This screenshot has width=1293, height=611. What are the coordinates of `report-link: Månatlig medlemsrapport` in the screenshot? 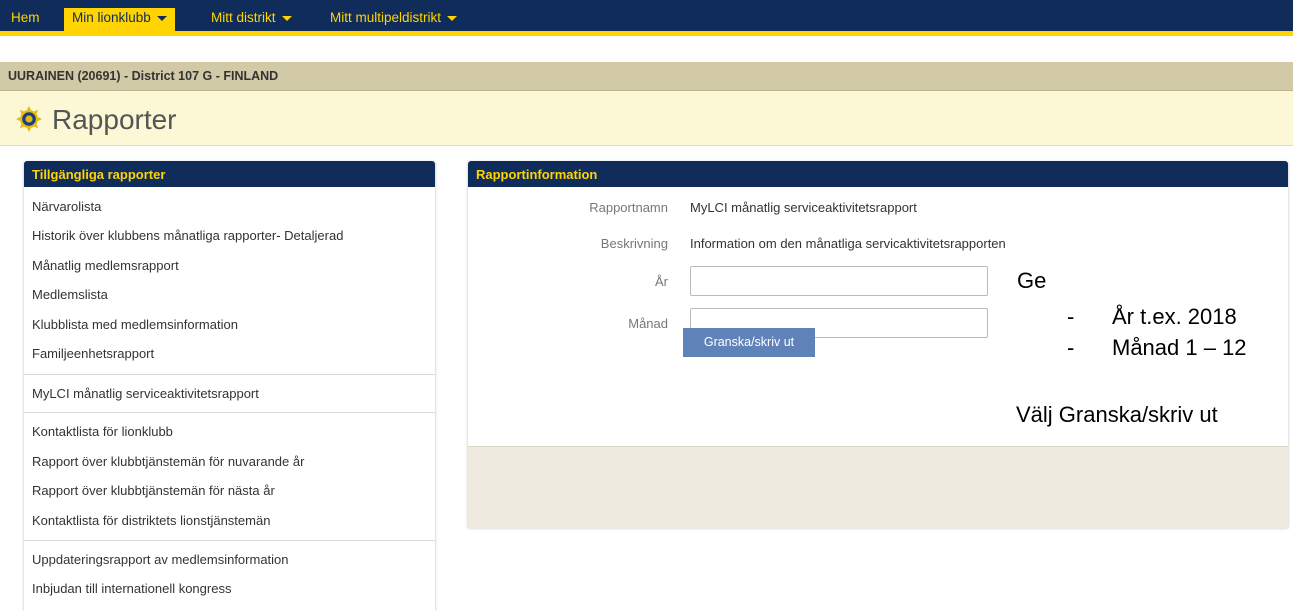 It's located at (105, 265).